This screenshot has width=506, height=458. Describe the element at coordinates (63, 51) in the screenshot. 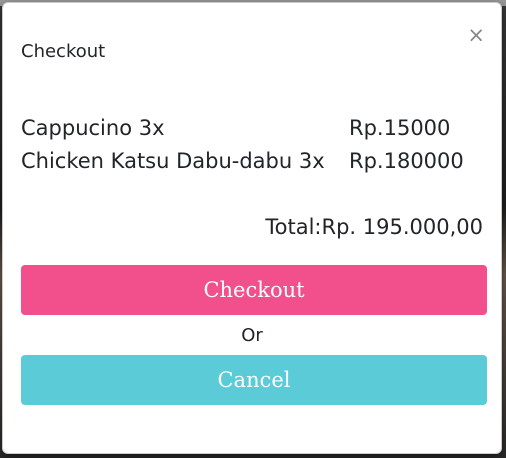

I see `modal-title: Checkout` at that location.